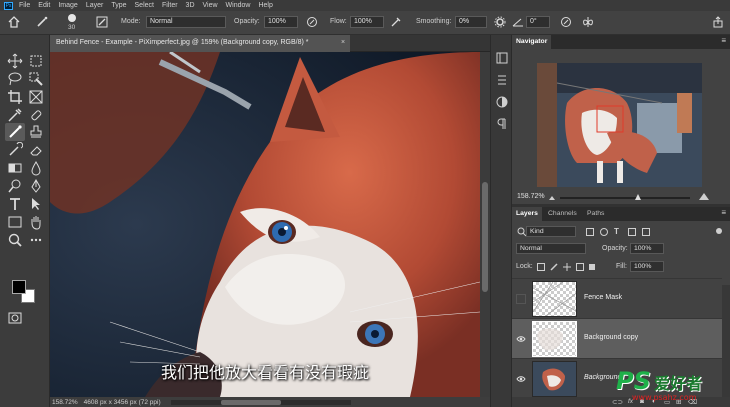 The height and width of the screenshot is (407, 730). What do you see at coordinates (210, 5) in the screenshot?
I see `menu-view: View` at bounding box center [210, 5].